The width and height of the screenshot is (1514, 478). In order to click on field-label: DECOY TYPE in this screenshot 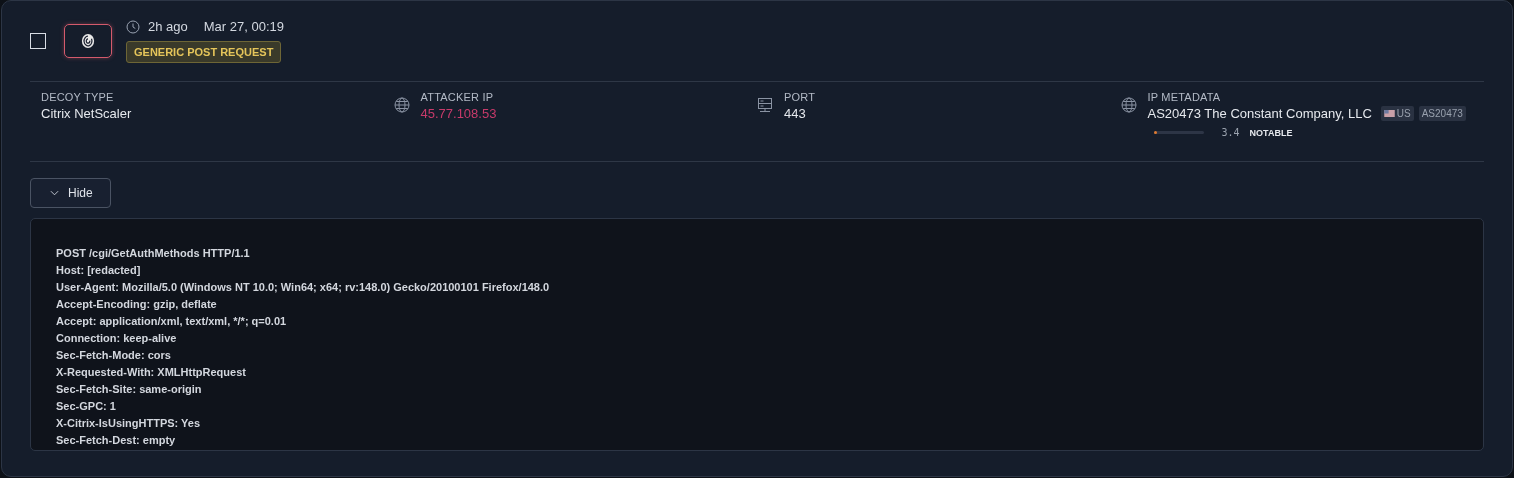, I will do `click(78, 97)`.